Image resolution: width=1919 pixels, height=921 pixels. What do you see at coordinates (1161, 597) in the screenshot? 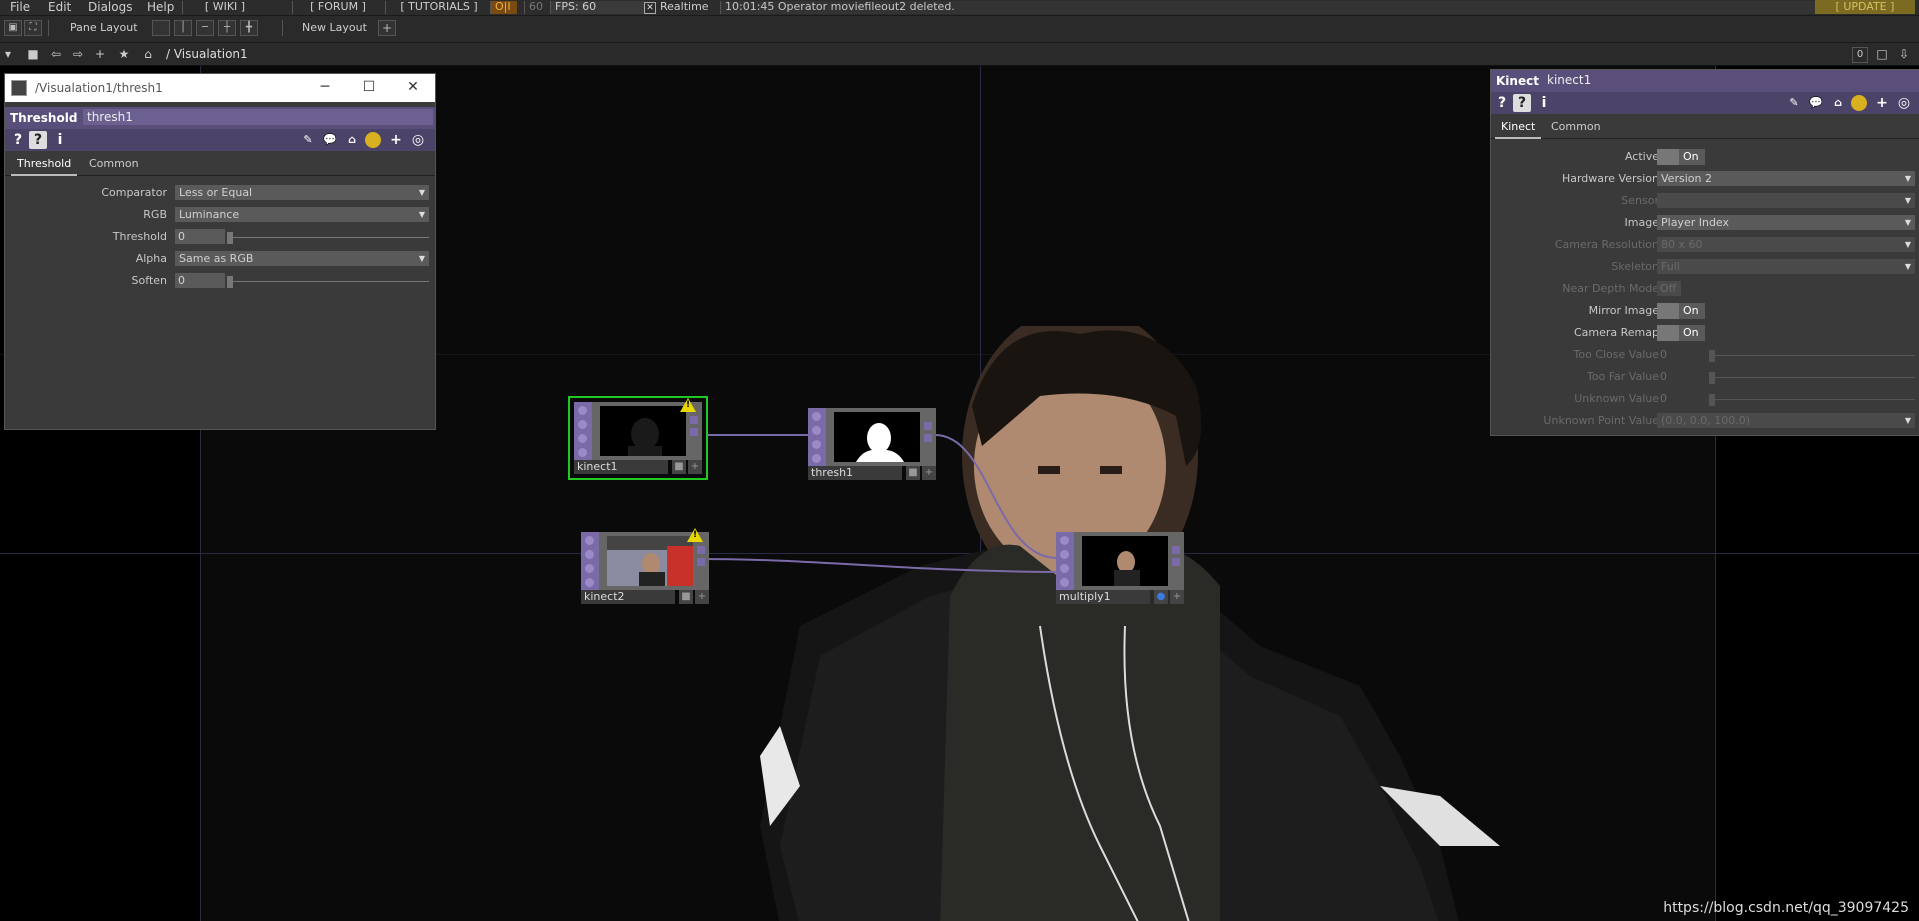
I see `viewer-active-icon: ●` at bounding box center [1161, 597].